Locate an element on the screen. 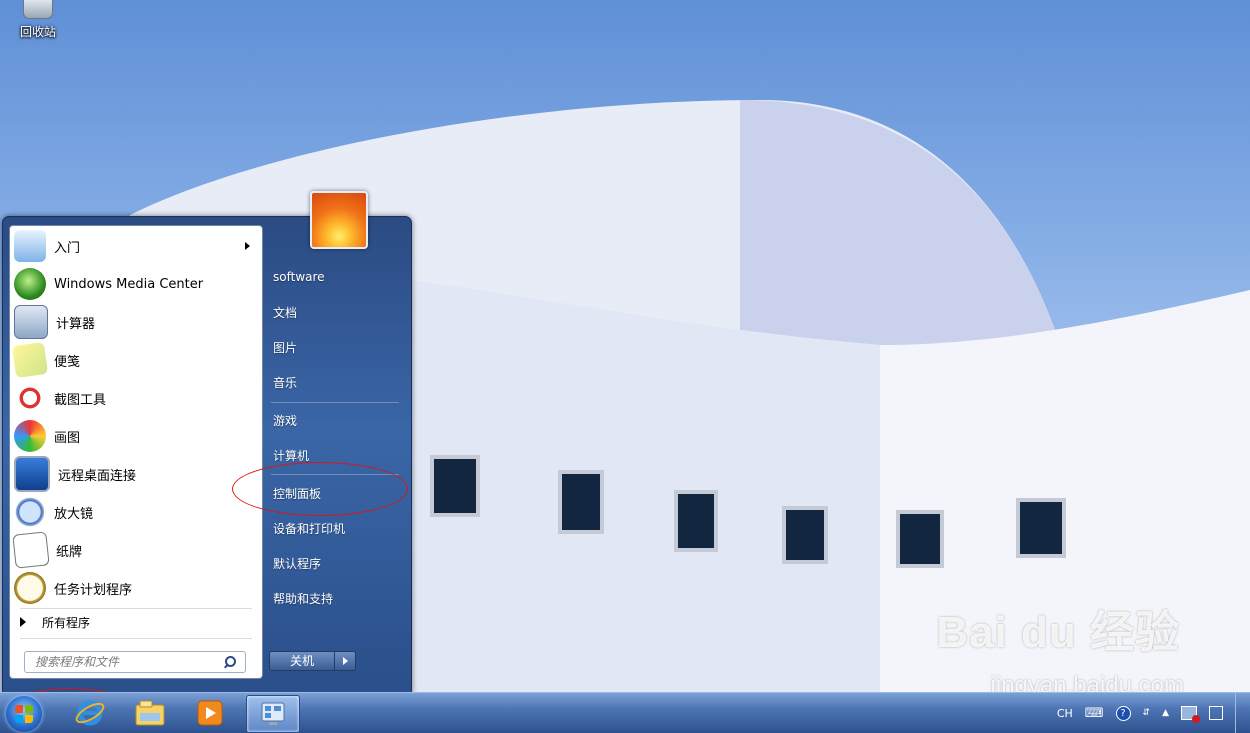  media-player-icon is located at coordinates (210, 713).